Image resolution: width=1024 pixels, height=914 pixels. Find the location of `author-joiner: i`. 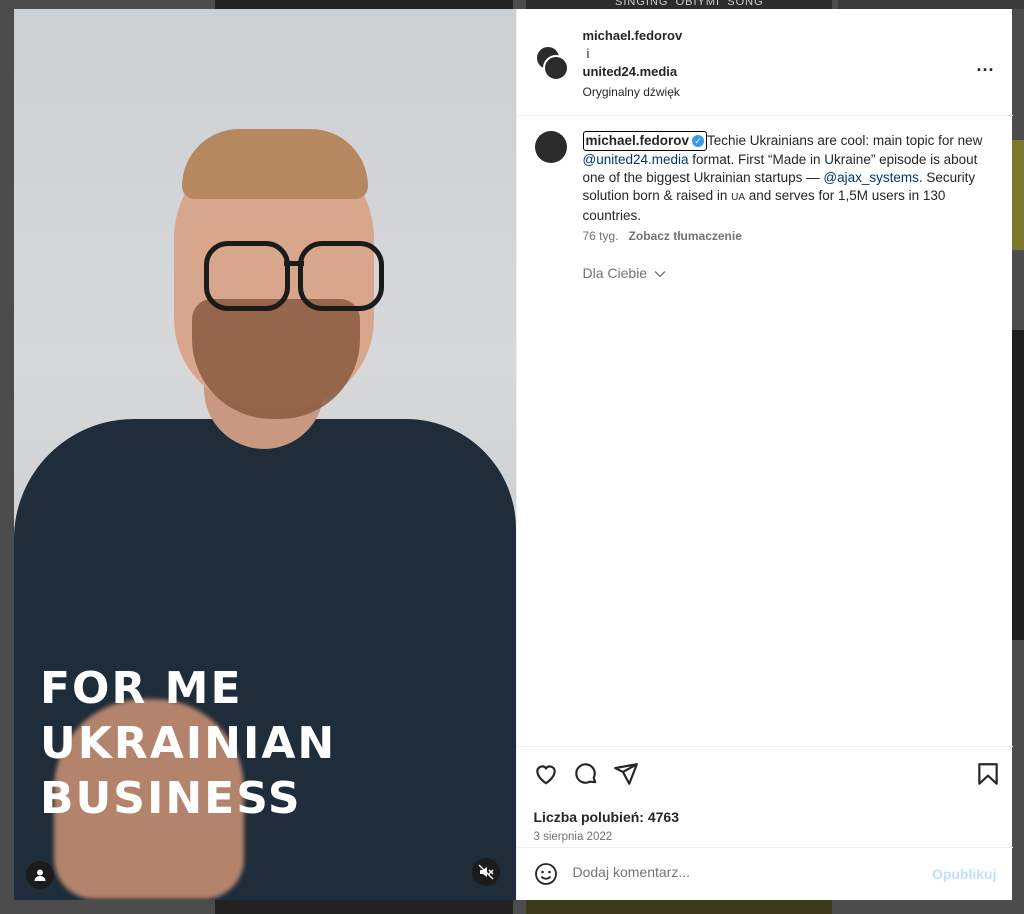

author-joiner: i is located at coordinates (588, 53).